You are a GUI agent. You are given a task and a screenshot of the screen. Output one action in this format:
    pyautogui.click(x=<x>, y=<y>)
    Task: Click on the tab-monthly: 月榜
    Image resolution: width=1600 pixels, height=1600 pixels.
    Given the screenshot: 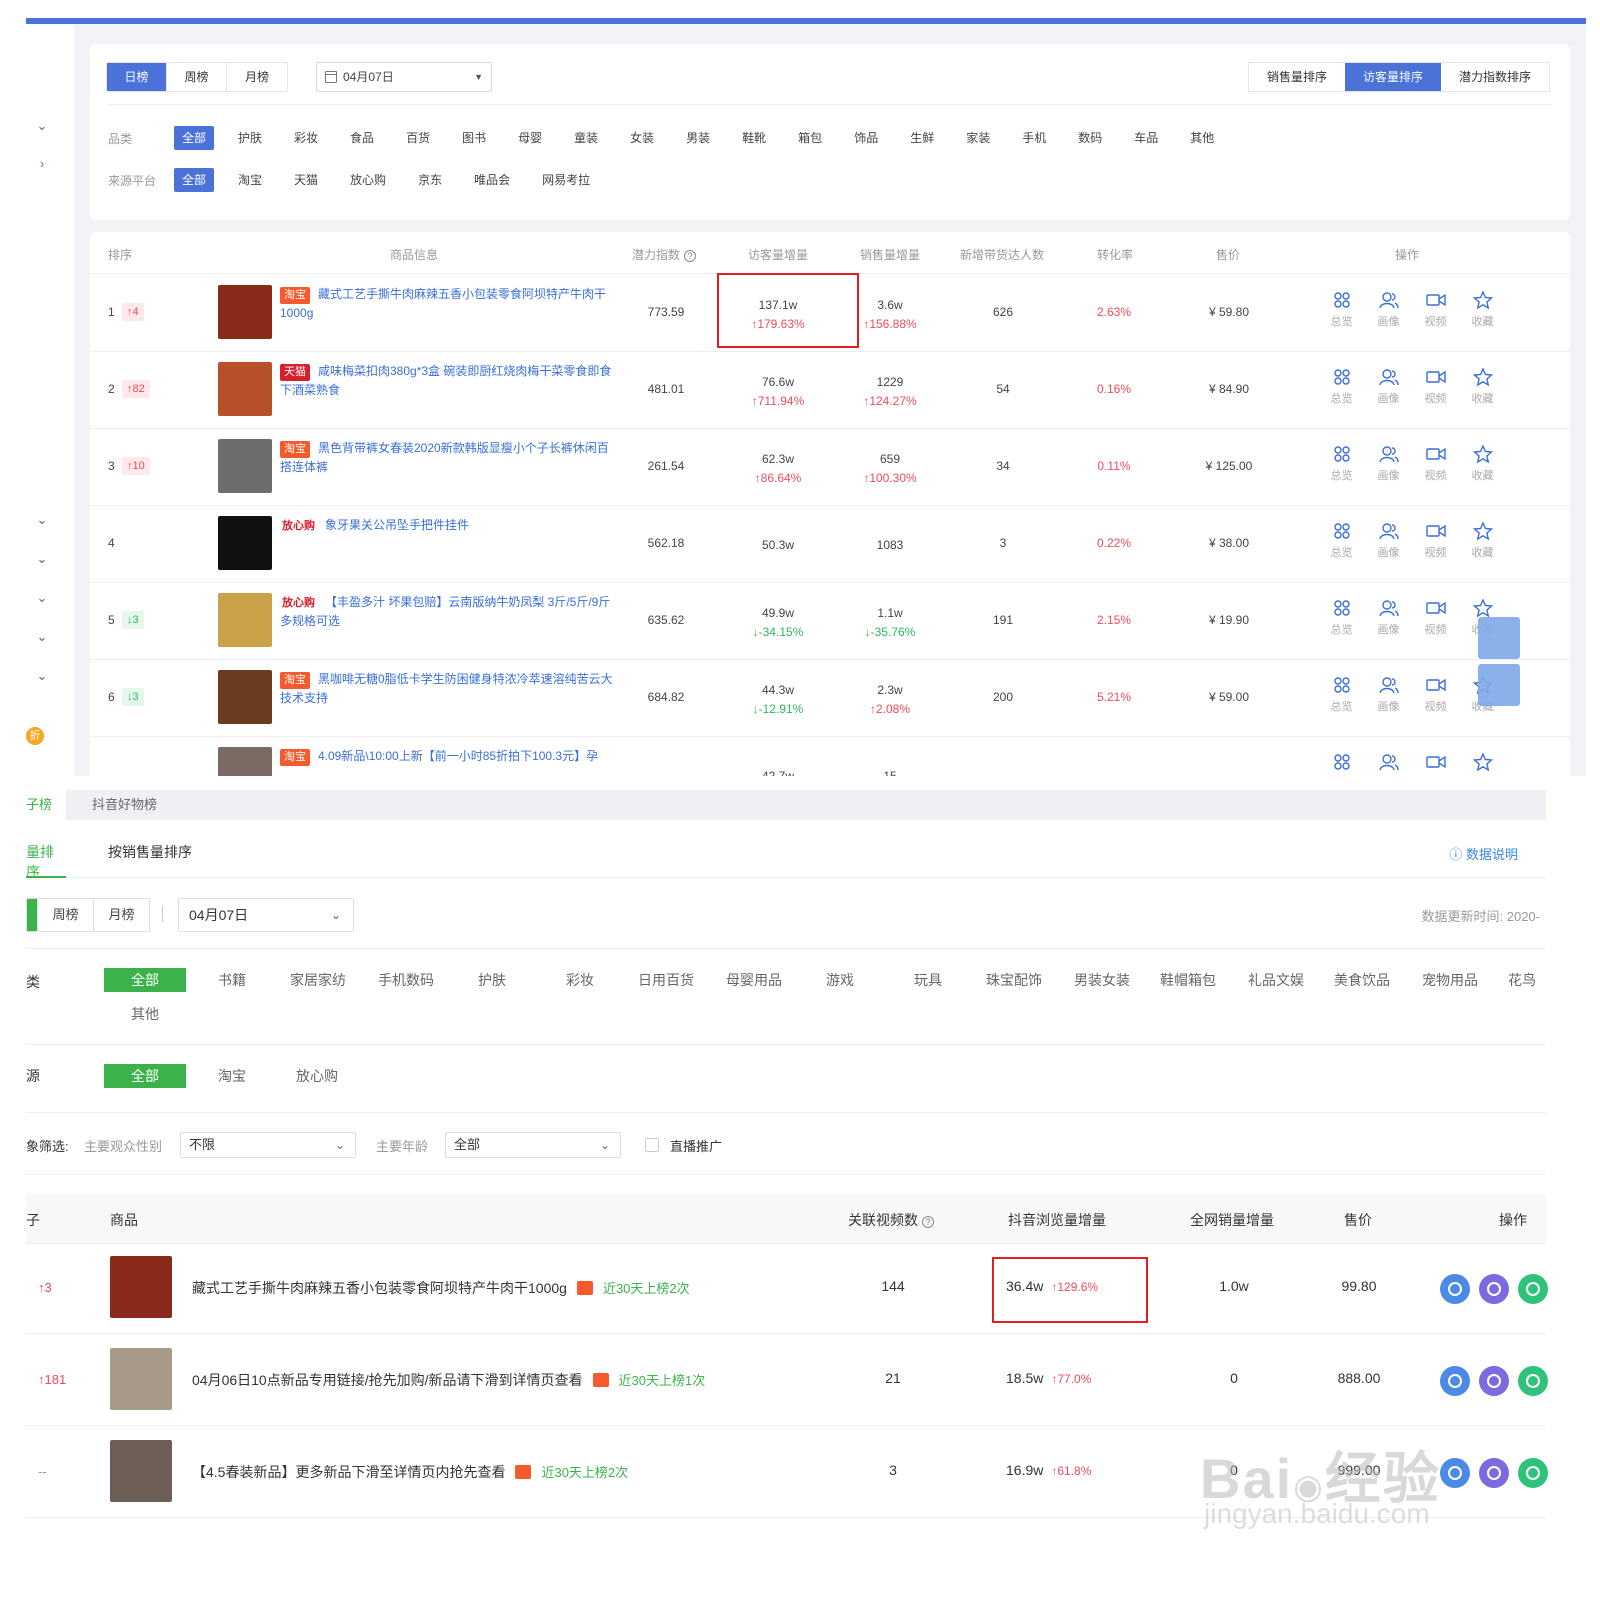 What is the action you would take?
    pyautogui.click(x=257, y=77)
    